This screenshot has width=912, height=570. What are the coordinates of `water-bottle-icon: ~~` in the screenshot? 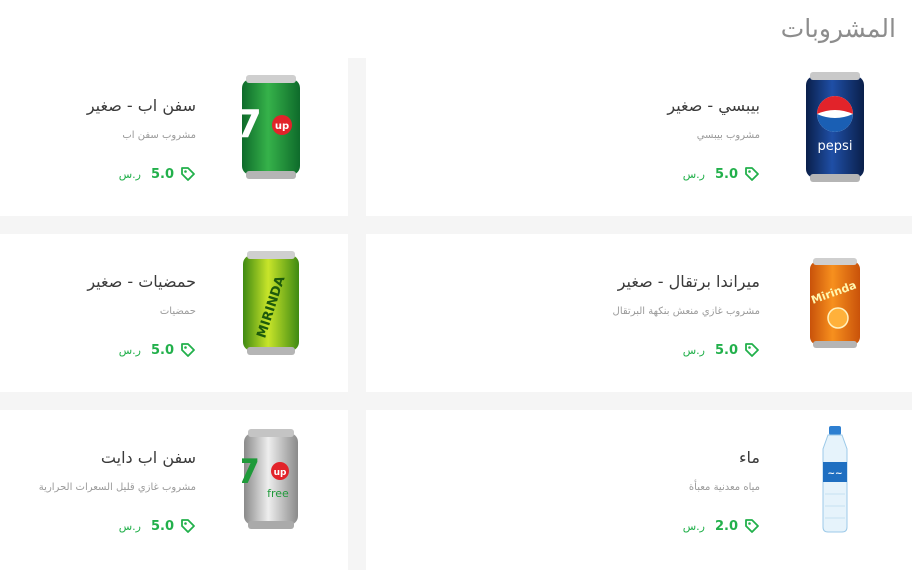 It's located at (835, 479).